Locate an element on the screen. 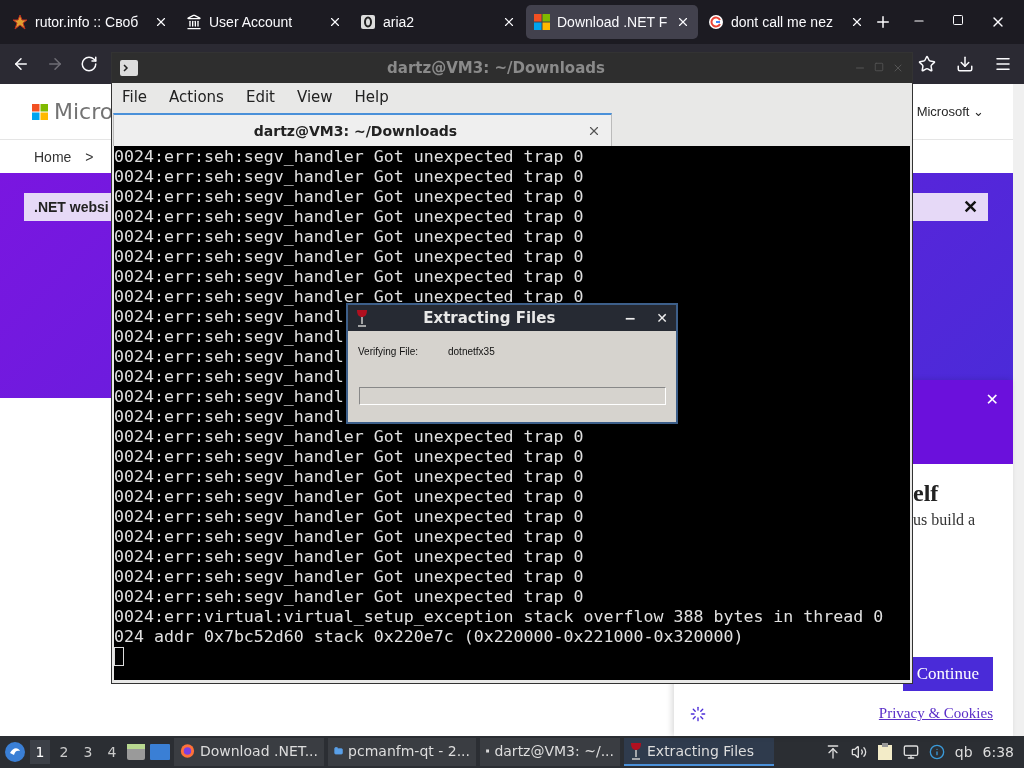 The image size is (1024, 768). bank-icon is located at coordinates (194, 22).